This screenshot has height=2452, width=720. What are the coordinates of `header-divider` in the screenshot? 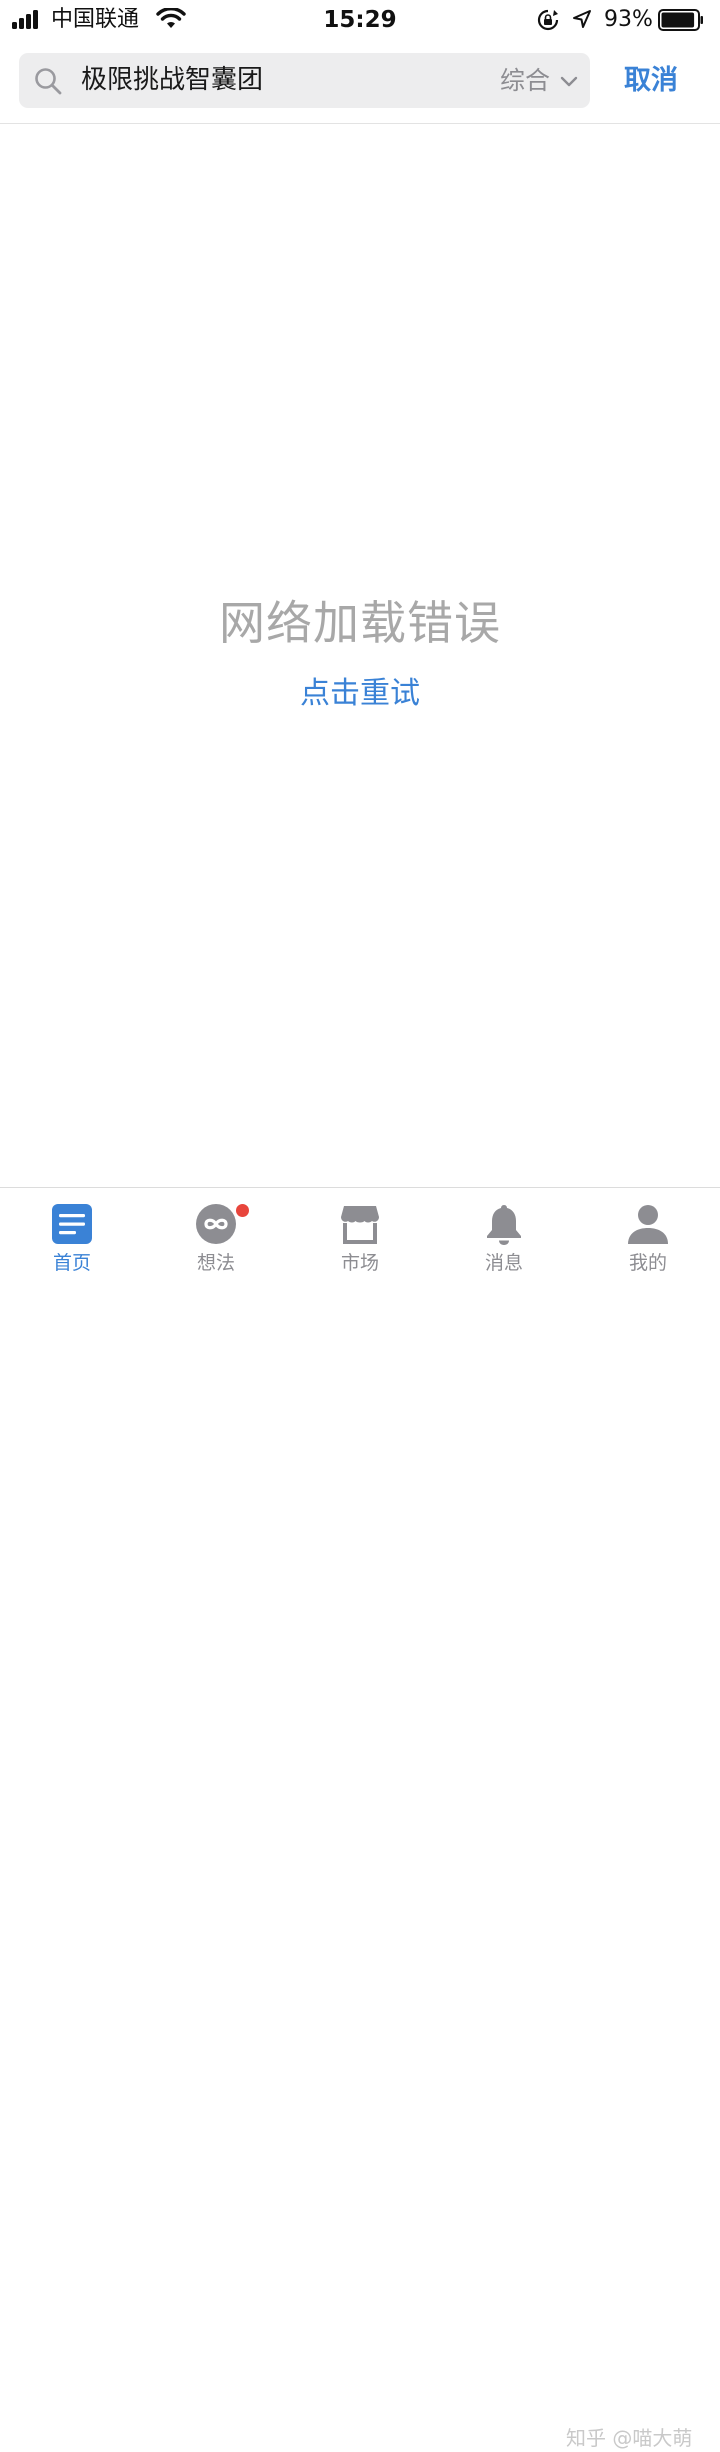 It's located at (360, 123).